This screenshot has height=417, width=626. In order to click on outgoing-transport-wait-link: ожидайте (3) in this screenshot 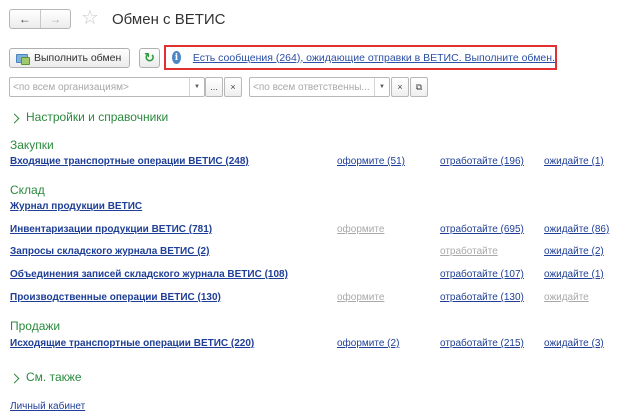, I will do `click(574, 343)`.